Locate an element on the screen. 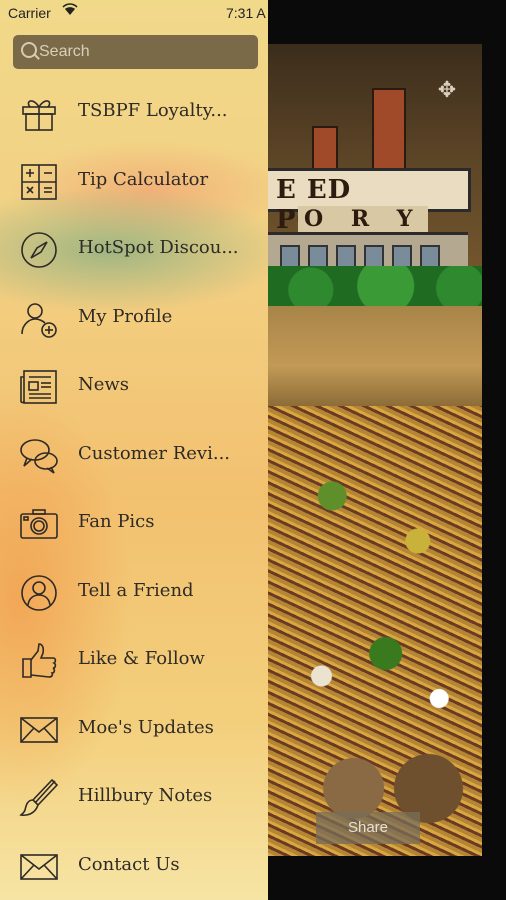  add-user-icon is located at coordinates (39, 319).